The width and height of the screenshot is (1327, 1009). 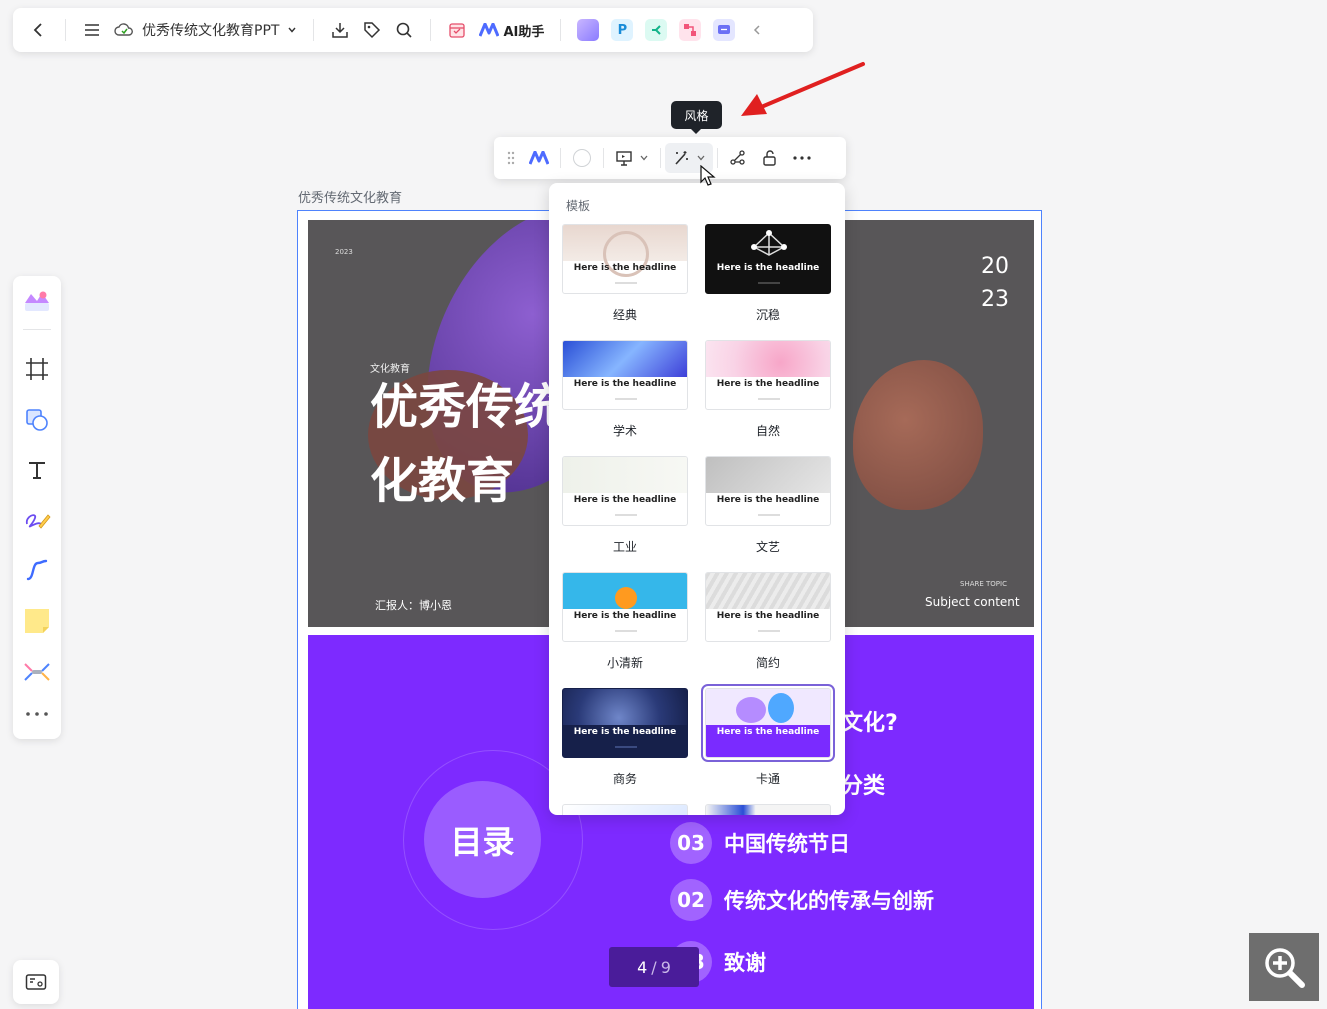 I want to click on year-bottom: 23, so click(x=995, y=299).